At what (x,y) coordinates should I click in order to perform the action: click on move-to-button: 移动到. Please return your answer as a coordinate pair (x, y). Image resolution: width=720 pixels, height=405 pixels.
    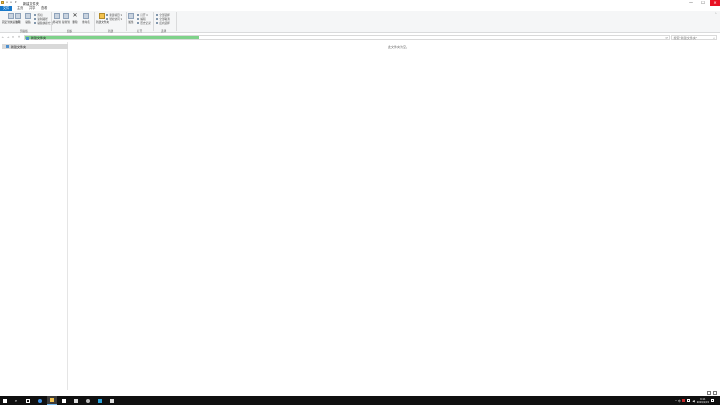
    Looking at the image, I should click on (57, 18).